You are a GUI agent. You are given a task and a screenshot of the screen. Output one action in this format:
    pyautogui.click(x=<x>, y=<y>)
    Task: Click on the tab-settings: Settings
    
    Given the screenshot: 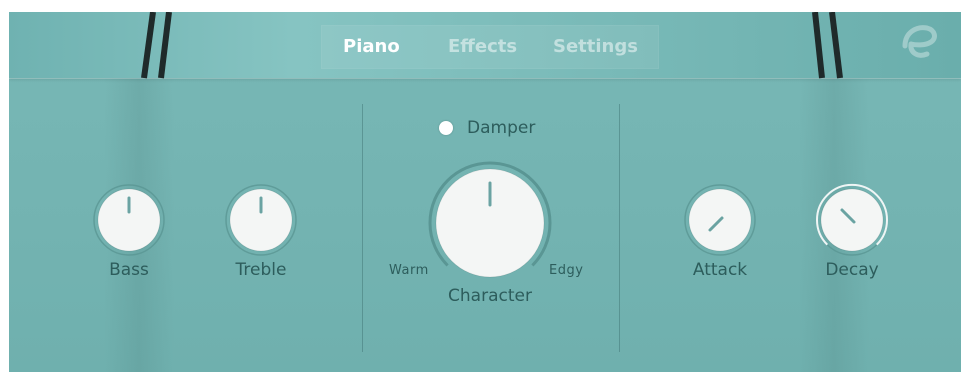 What is the action you would take?
    pyautogui.click(x=595, y=47)
    